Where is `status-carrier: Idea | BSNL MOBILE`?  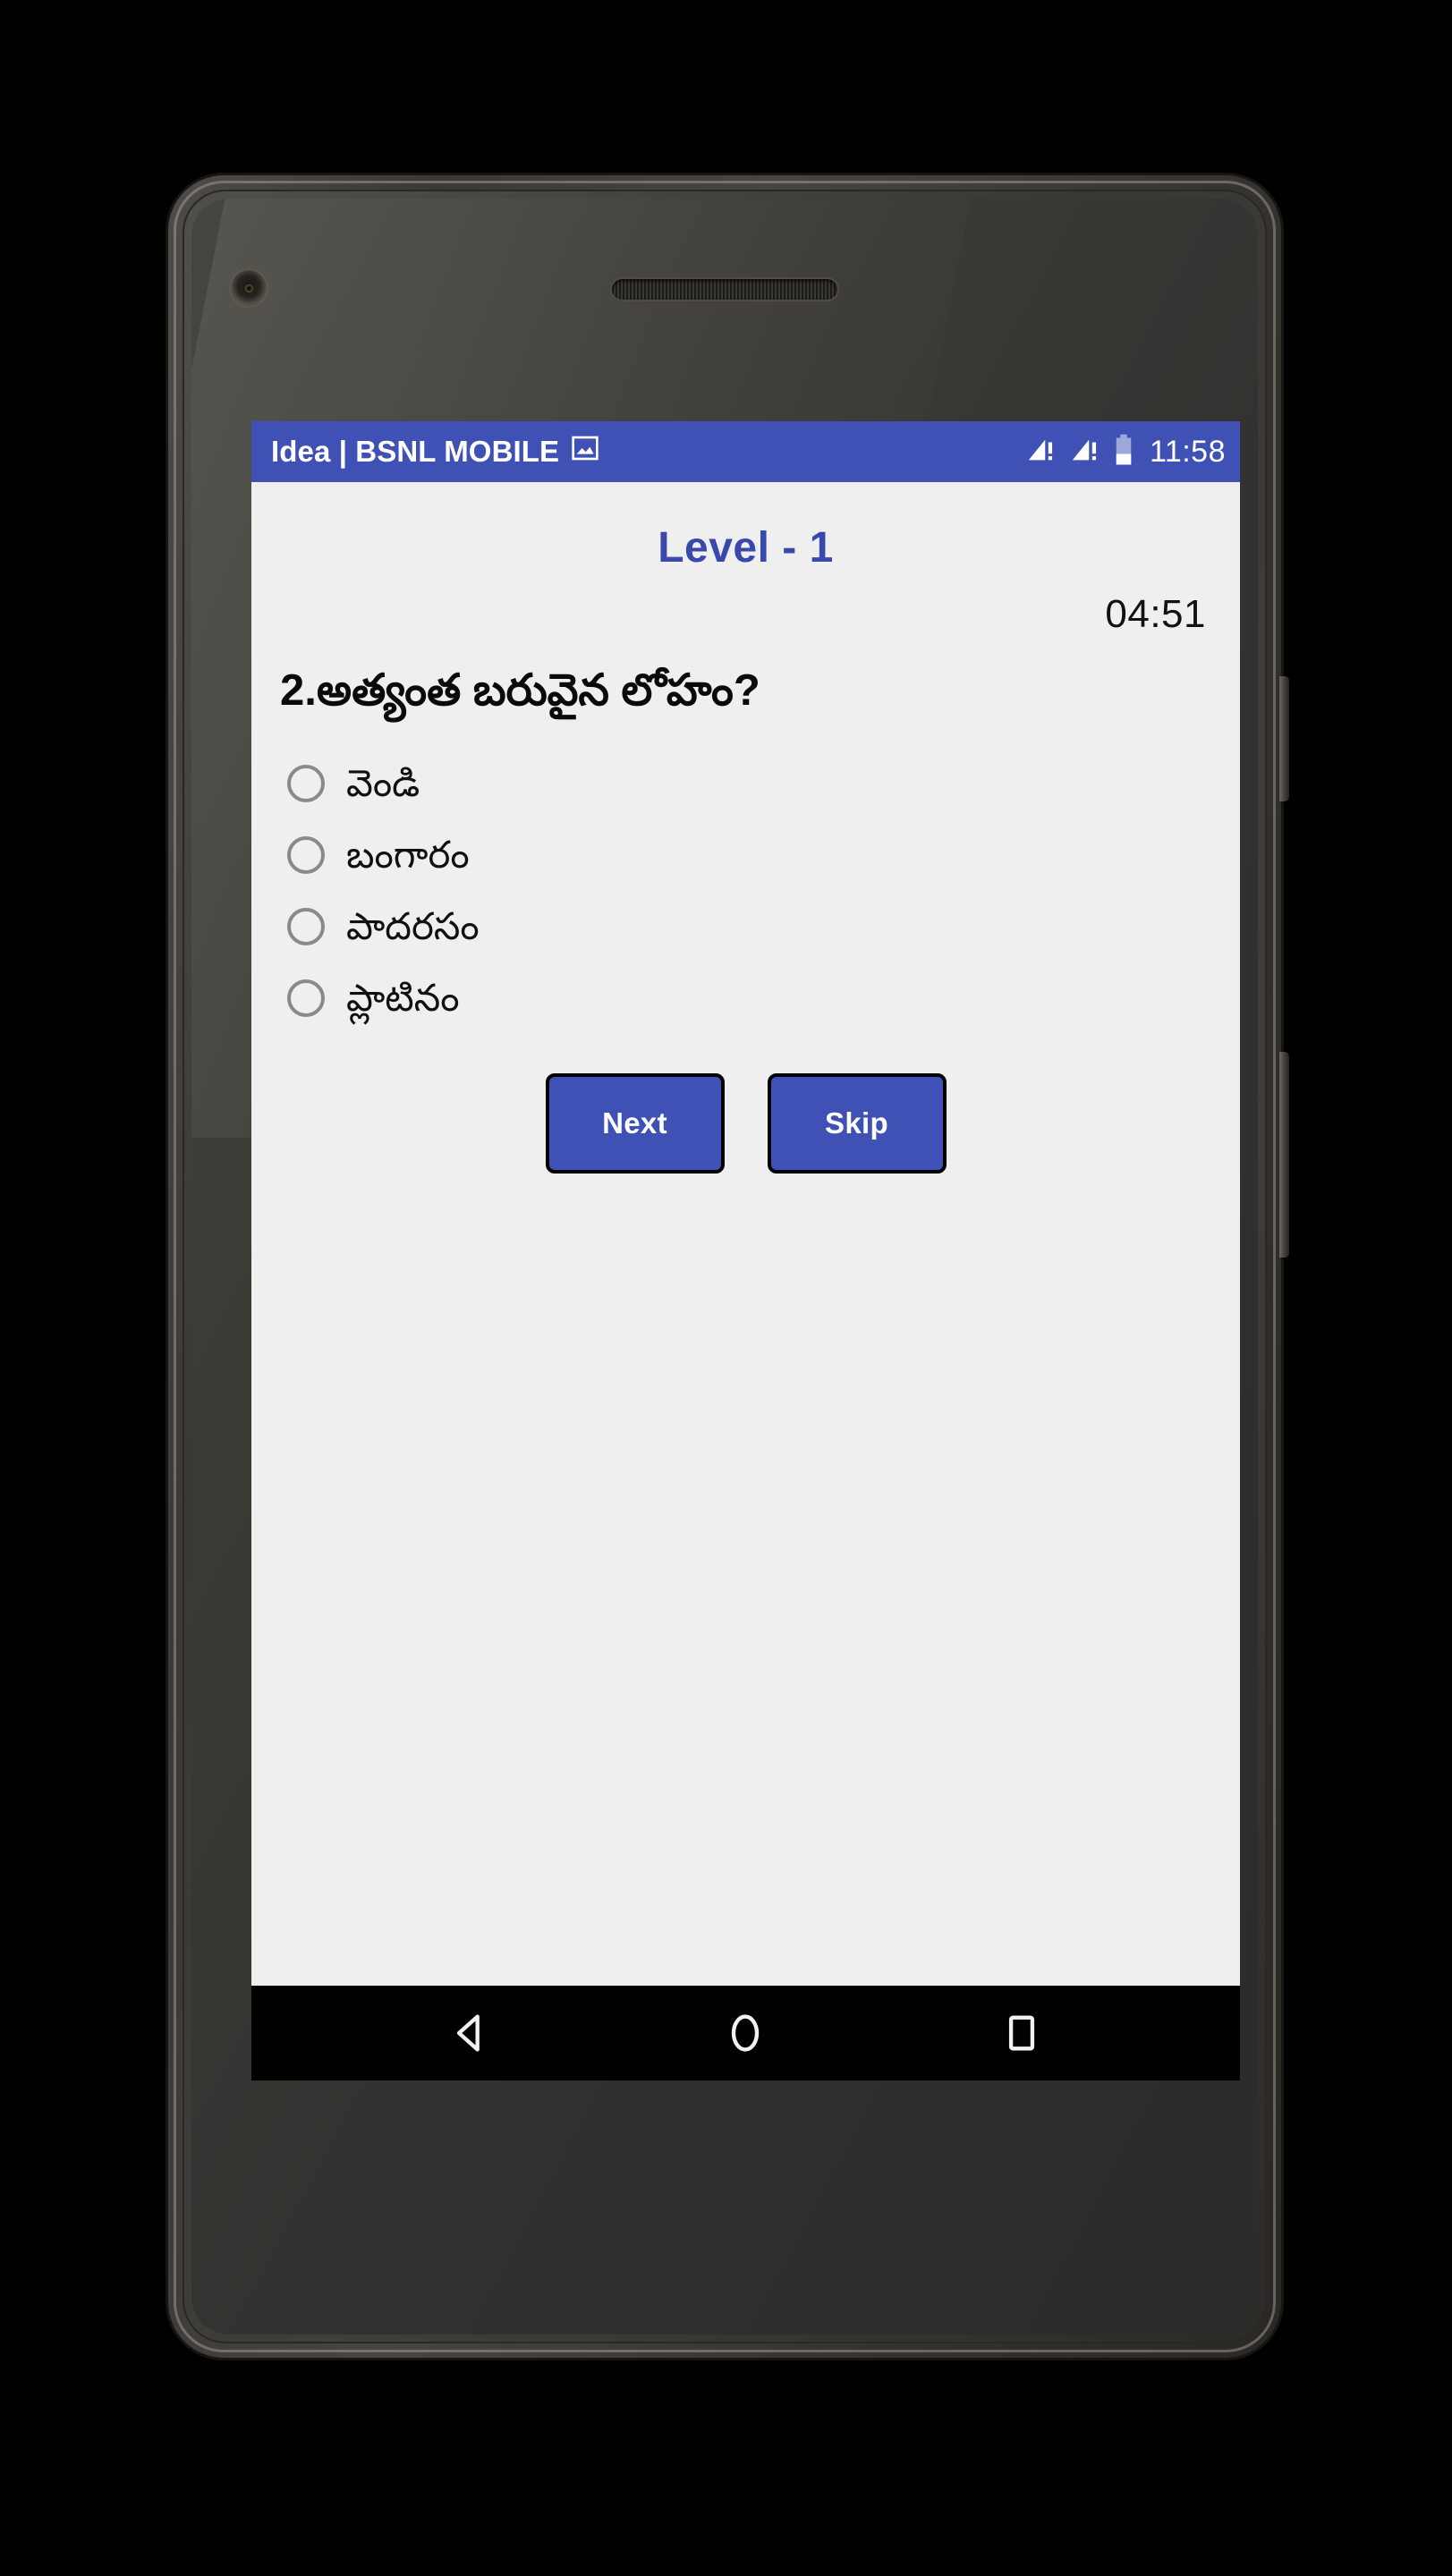 status-carrier: Idea | BSNL MOBILE is located at coordinates (435, 452).